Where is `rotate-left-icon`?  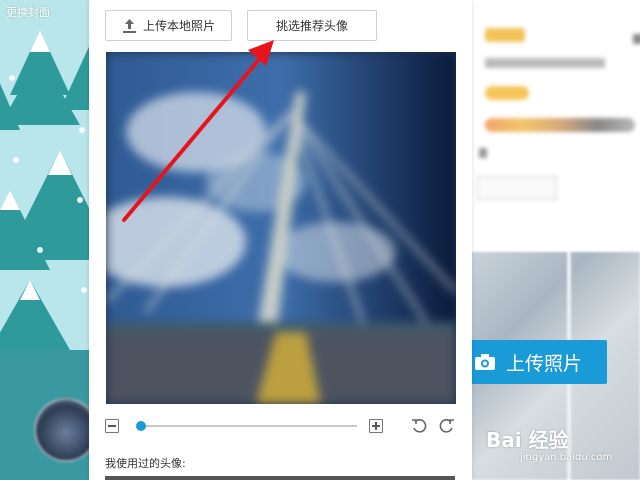 rotate-left-icon is located at coordinates (419, 426).